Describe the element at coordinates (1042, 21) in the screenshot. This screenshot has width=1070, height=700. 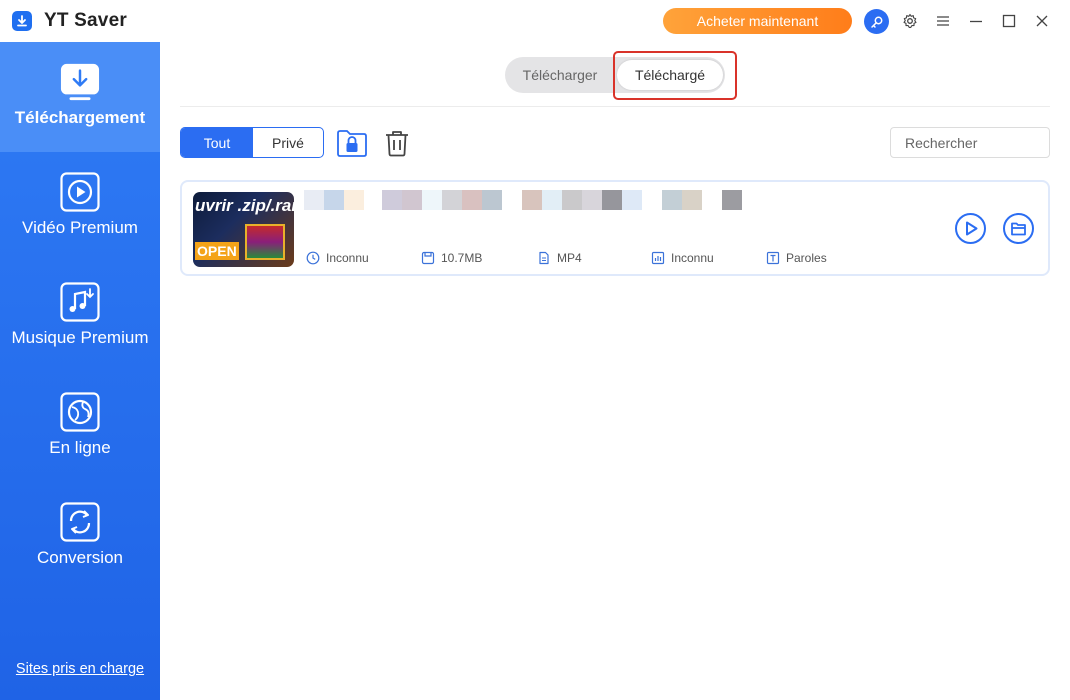
I see `close-icon` at that location.